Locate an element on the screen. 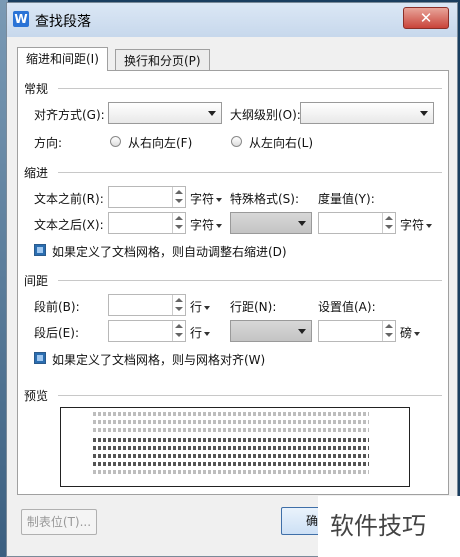 This screenshot has width=460, height=557. space-before-unit: 行 is located at coordinates (200, 306).